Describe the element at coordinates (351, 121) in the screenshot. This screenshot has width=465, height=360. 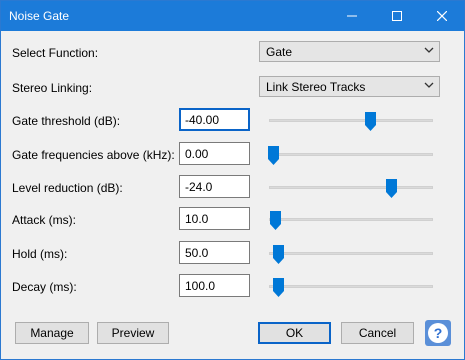
I see `gate-threshold-slider` at that location.